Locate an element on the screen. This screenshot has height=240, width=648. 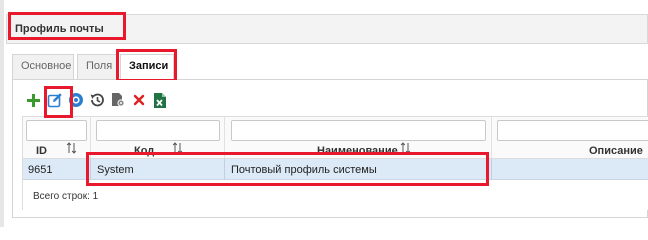
filter-code-input is located at coordinates (158, 130).